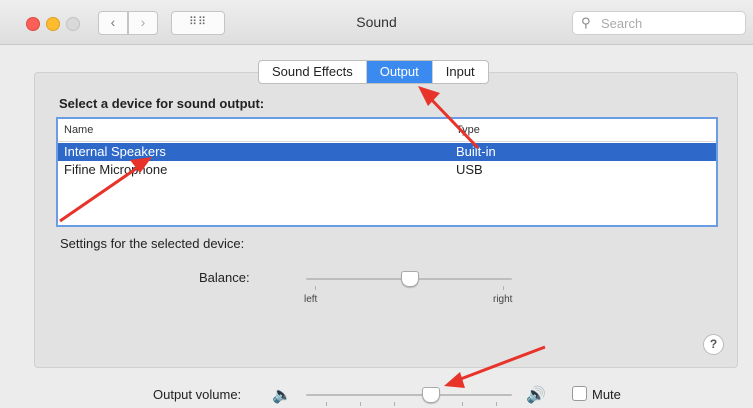 This screenshot has height=408, width=753. Describe the element at coordinates (399, 72) in the screenshot. I see `tab-output: Output` at that location.